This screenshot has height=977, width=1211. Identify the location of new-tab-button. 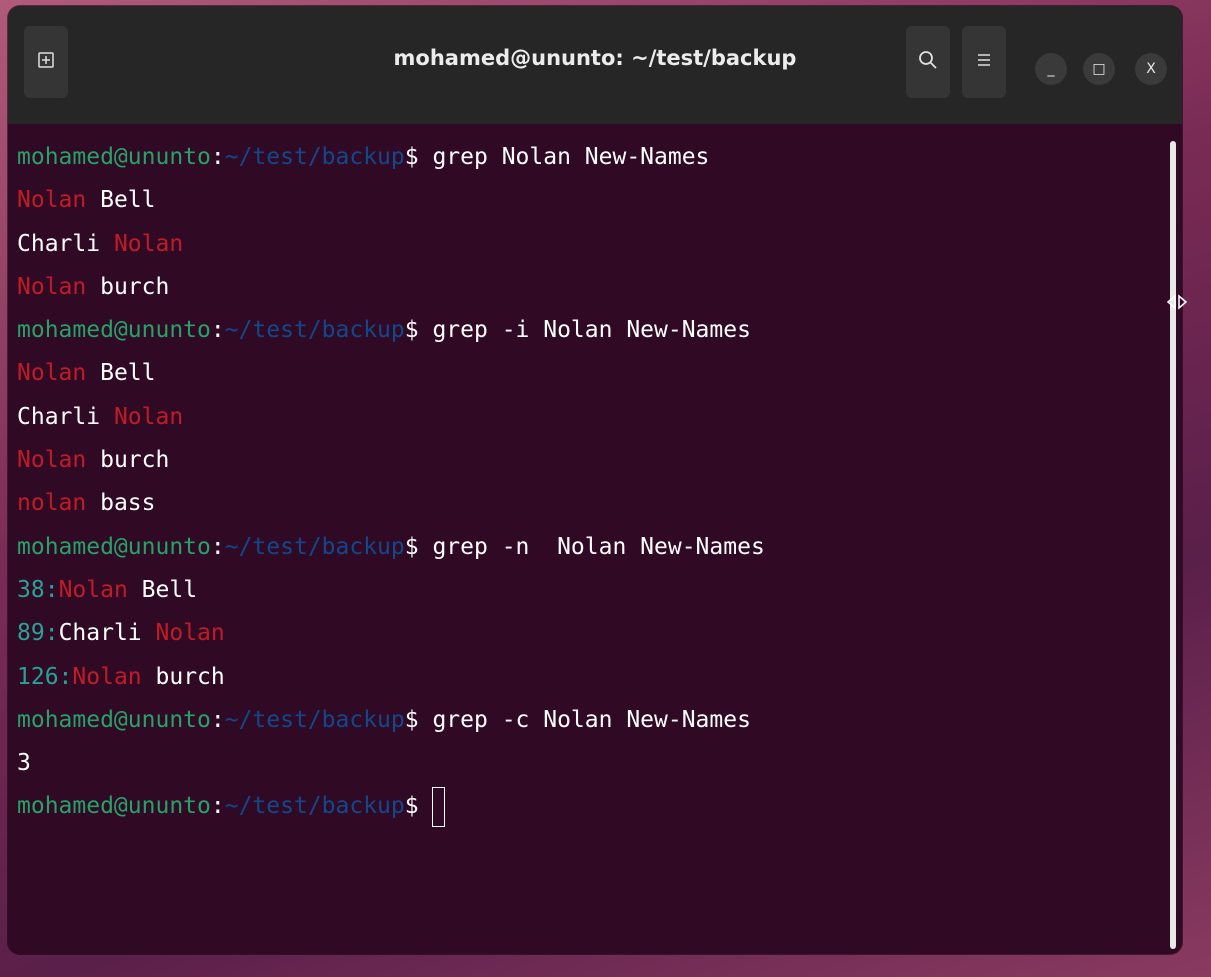
(46, 62).